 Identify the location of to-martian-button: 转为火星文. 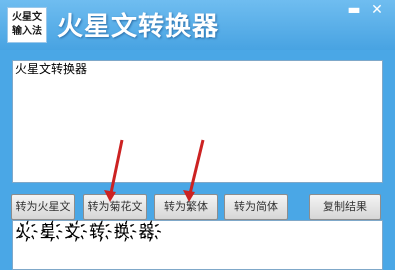
(43, 207).